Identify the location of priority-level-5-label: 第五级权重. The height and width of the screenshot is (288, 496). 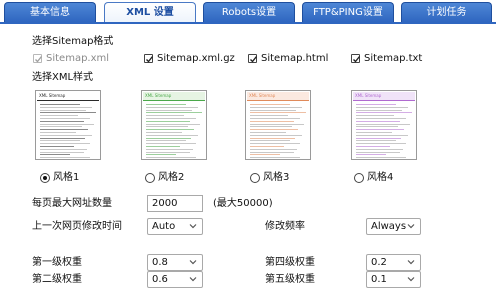
(290, 279).